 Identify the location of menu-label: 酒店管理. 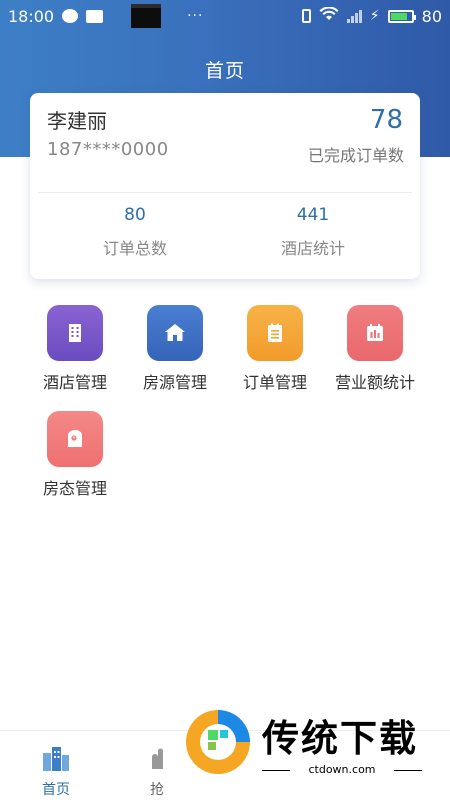
(74, 382).